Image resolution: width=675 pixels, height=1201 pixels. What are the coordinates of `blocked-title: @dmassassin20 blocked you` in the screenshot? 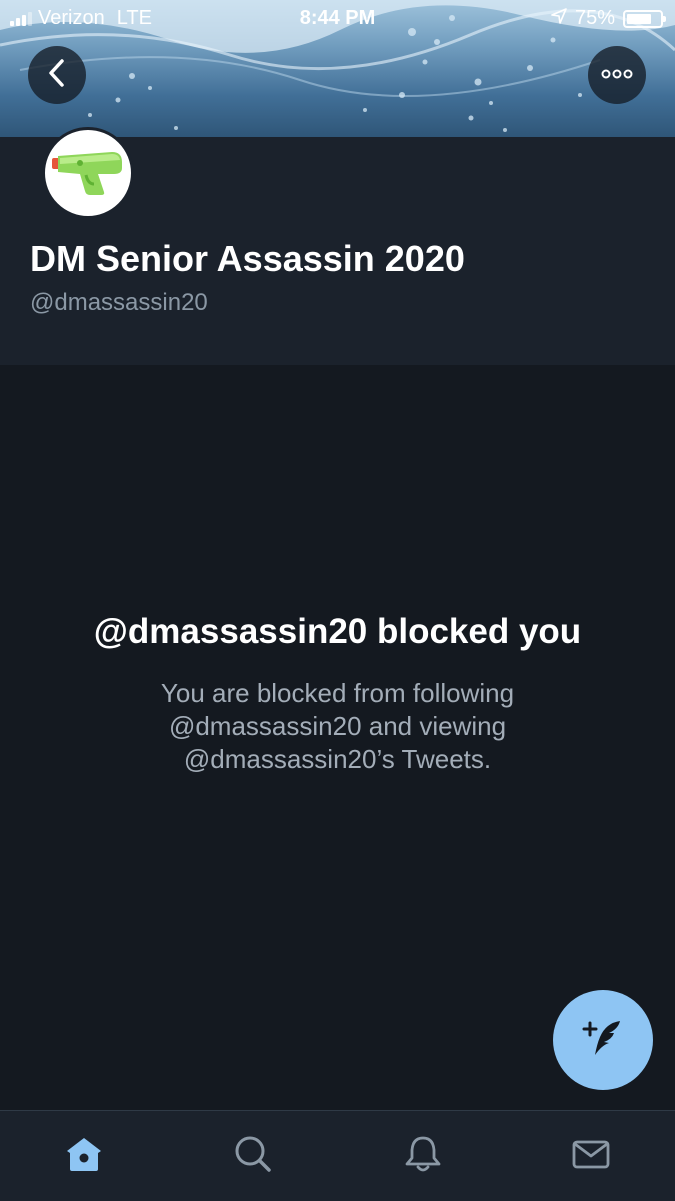 It's located at (337, 631).